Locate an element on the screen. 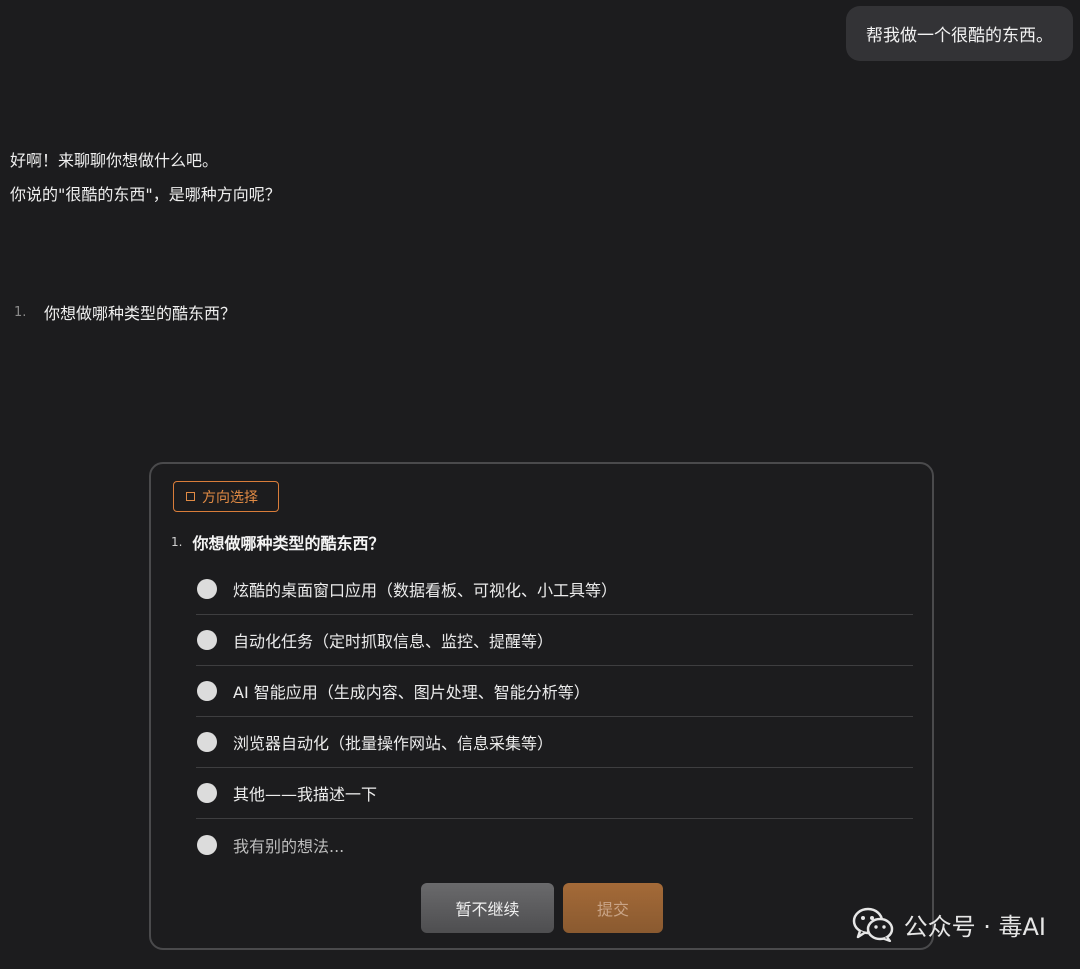 The height and width of the screenshot is (969, 1080). user-message-bubble: 帮我做一个很酷的东西。 is located at coordinates (959, 33).